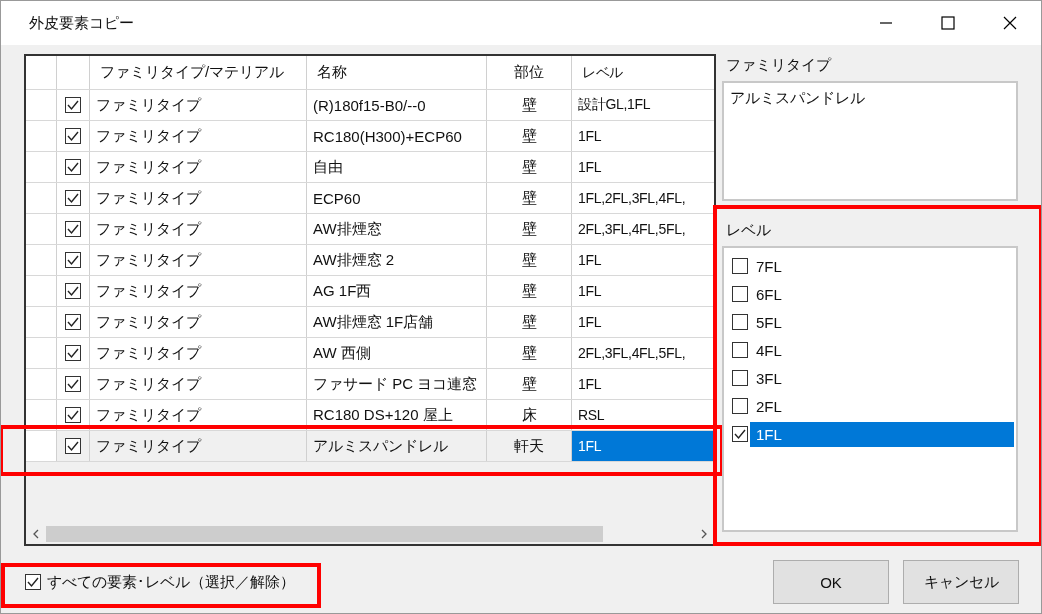  Describe the element at coordinates (882, 266) in the screenshot. I see `level-item: 7FL` at that location.